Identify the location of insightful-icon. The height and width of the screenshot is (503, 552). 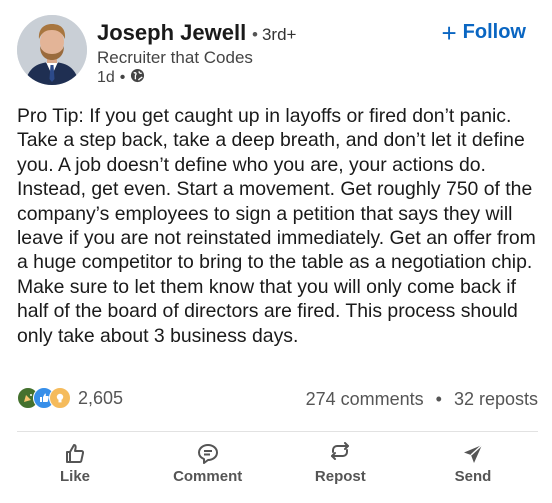
(60, 398).